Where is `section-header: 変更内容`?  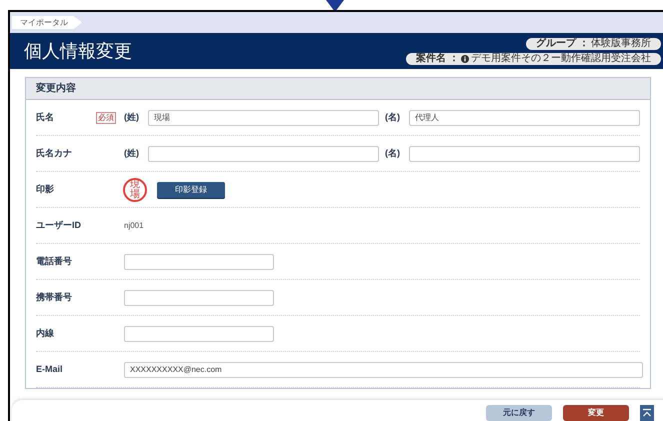 section-header: 変更内容 is located at coordinates (338, 89).